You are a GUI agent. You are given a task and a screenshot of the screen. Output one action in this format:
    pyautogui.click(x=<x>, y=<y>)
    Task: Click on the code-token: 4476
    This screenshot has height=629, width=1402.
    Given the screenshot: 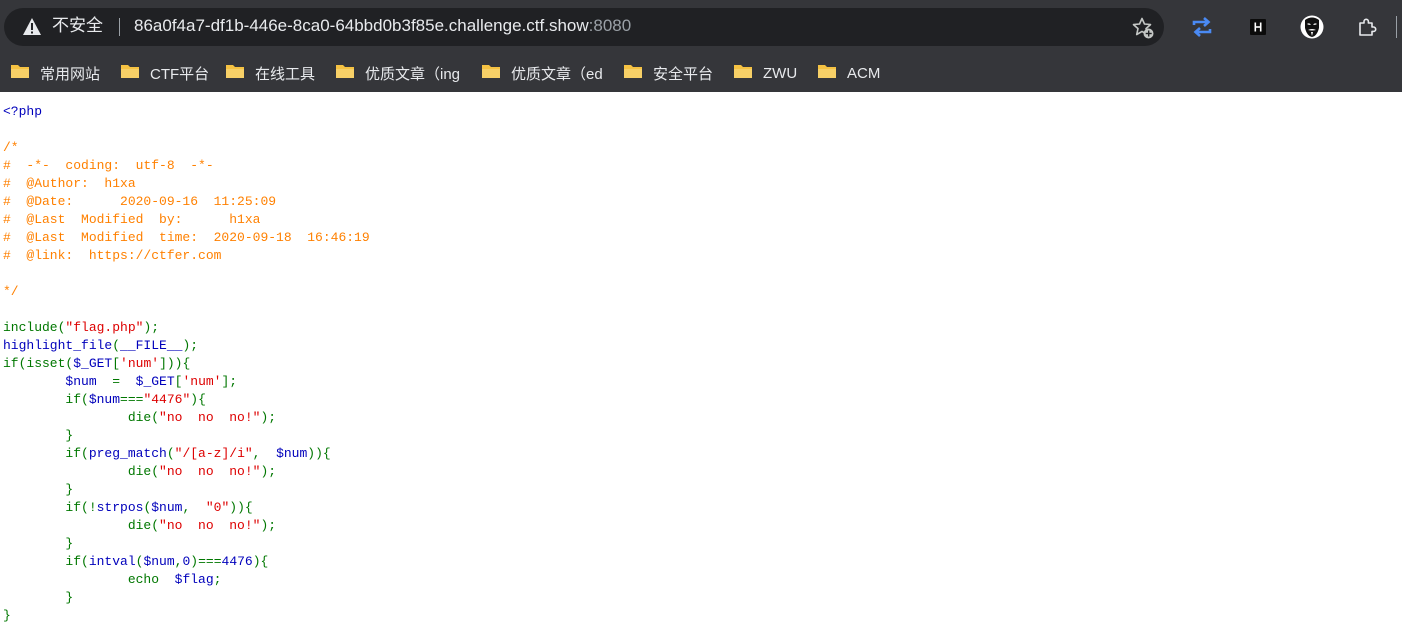 What is the action you would take?
    pyautogui.click(x=237, y=561)
    